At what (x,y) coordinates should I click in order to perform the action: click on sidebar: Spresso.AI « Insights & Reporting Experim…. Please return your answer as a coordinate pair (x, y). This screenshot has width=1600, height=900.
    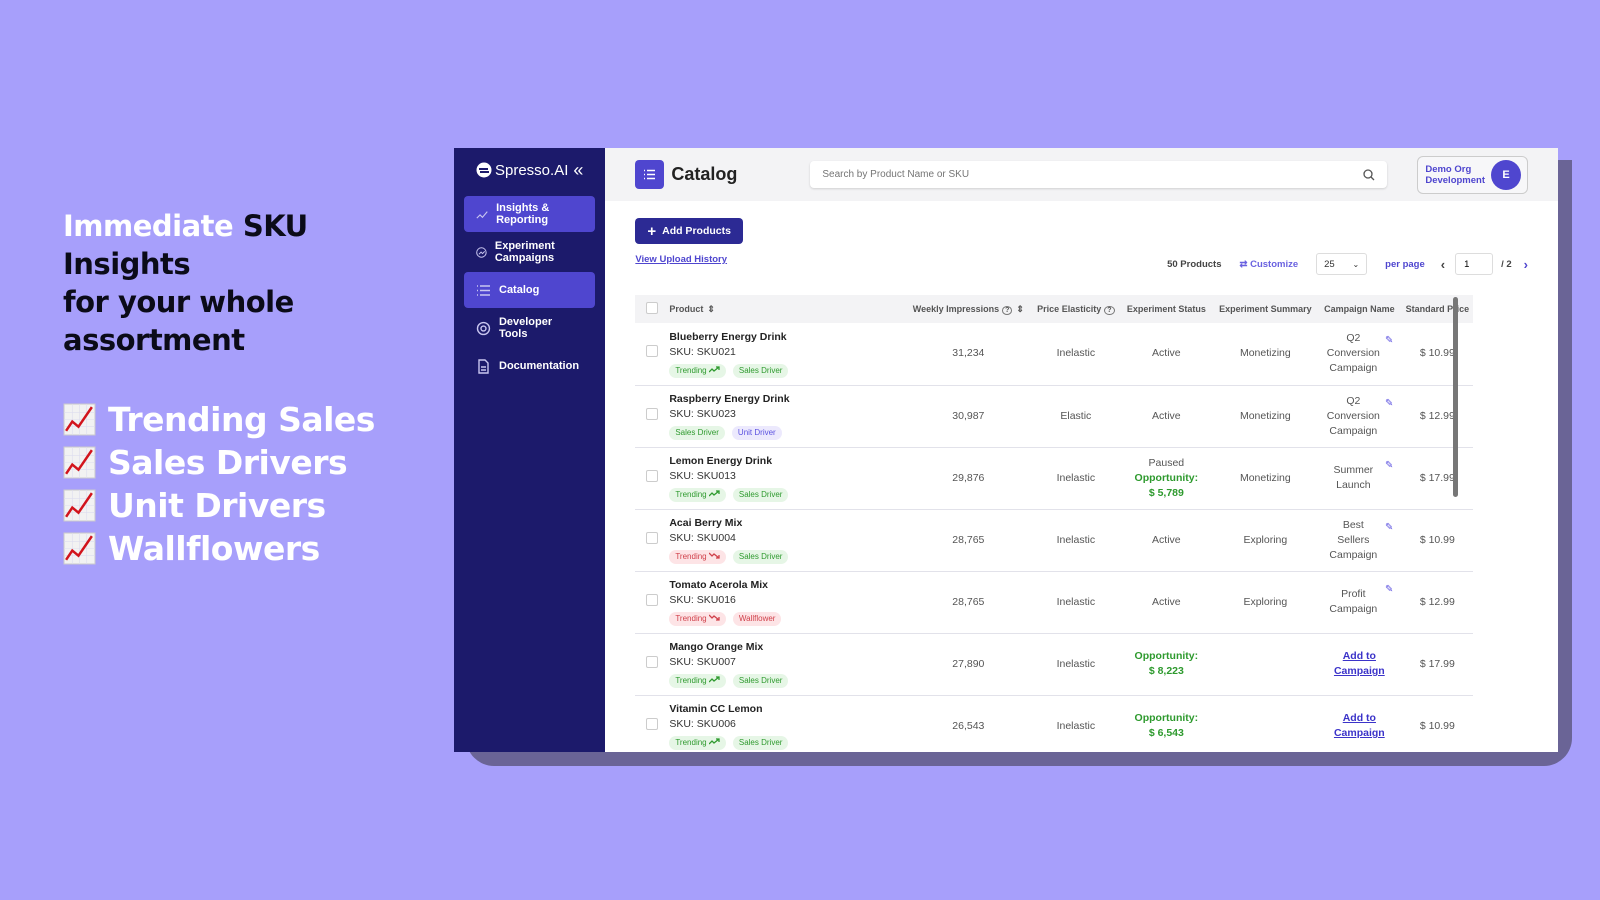
    Looking at the image, I should click on (530, 450).